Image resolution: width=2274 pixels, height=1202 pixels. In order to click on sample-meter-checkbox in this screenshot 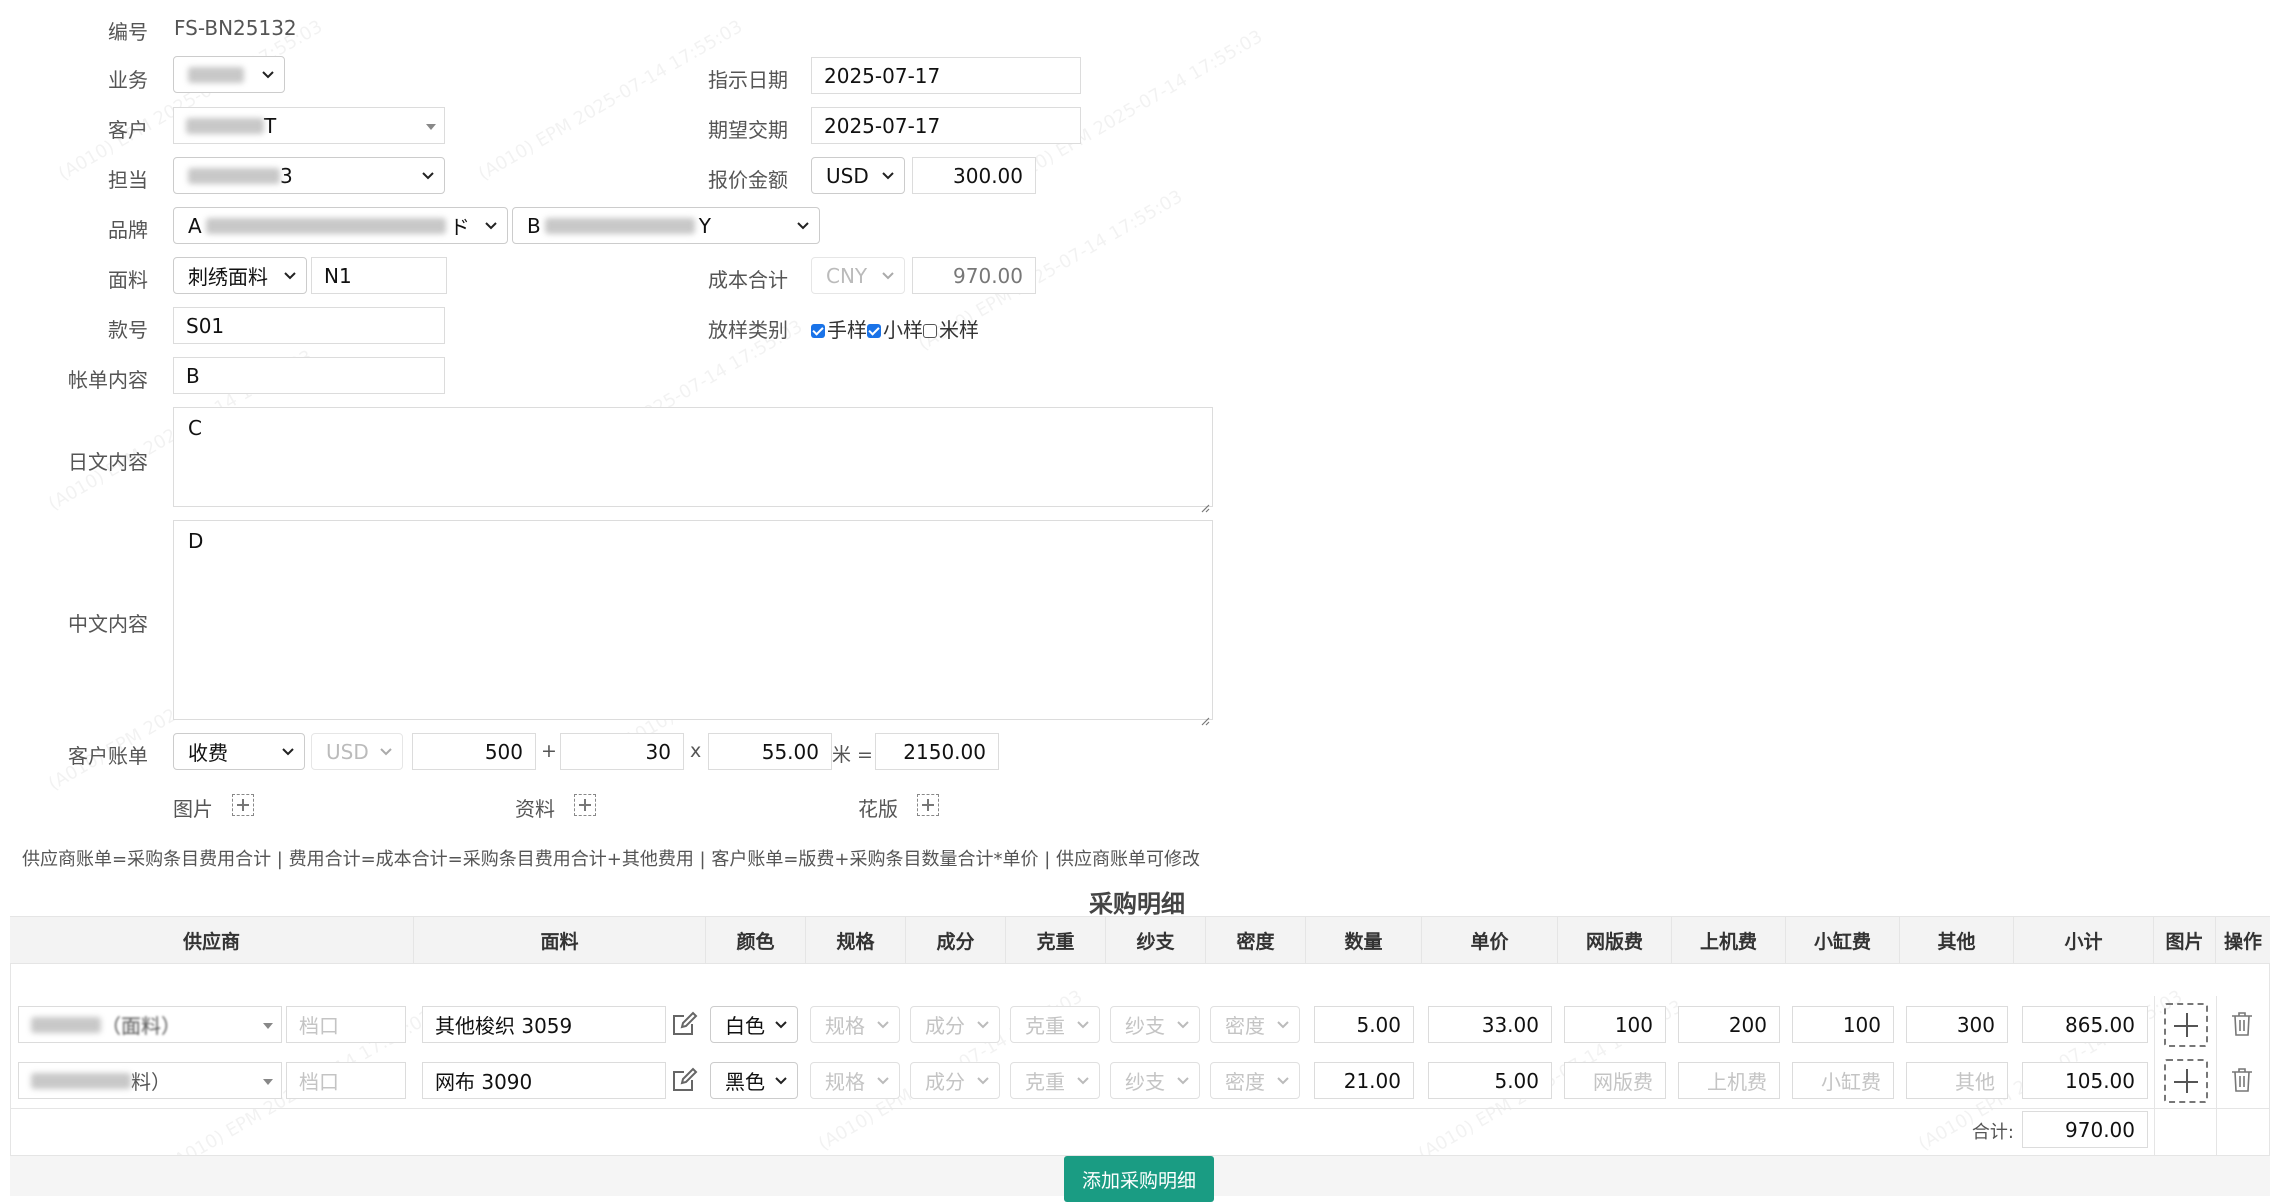, I will do `click(930, 330)`.